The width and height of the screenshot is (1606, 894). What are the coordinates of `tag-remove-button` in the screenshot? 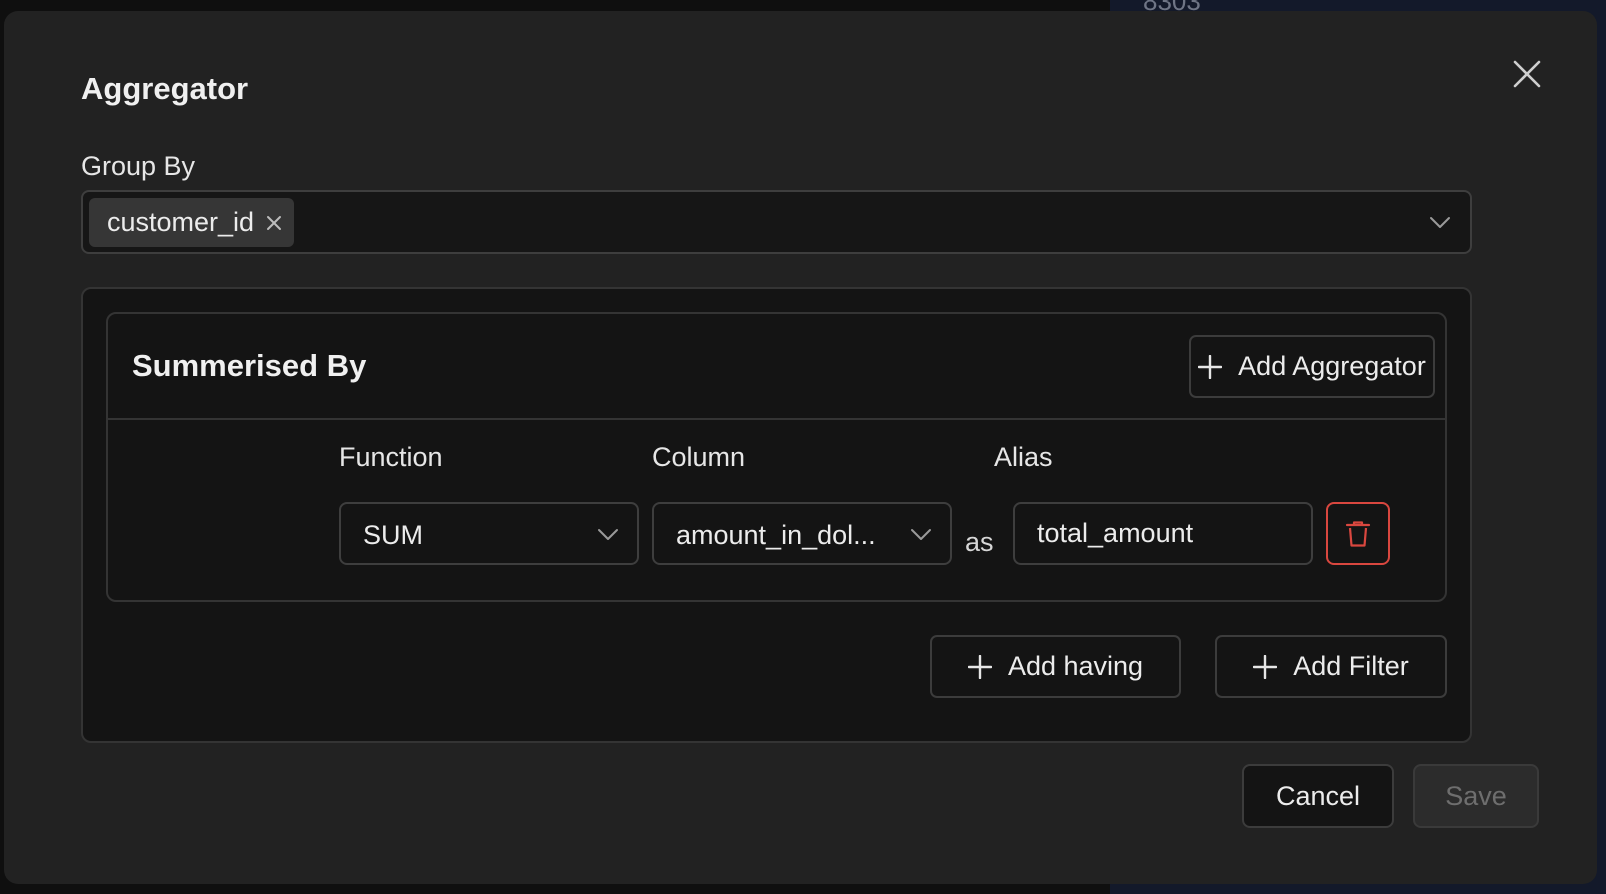 It's located at (274, 223).